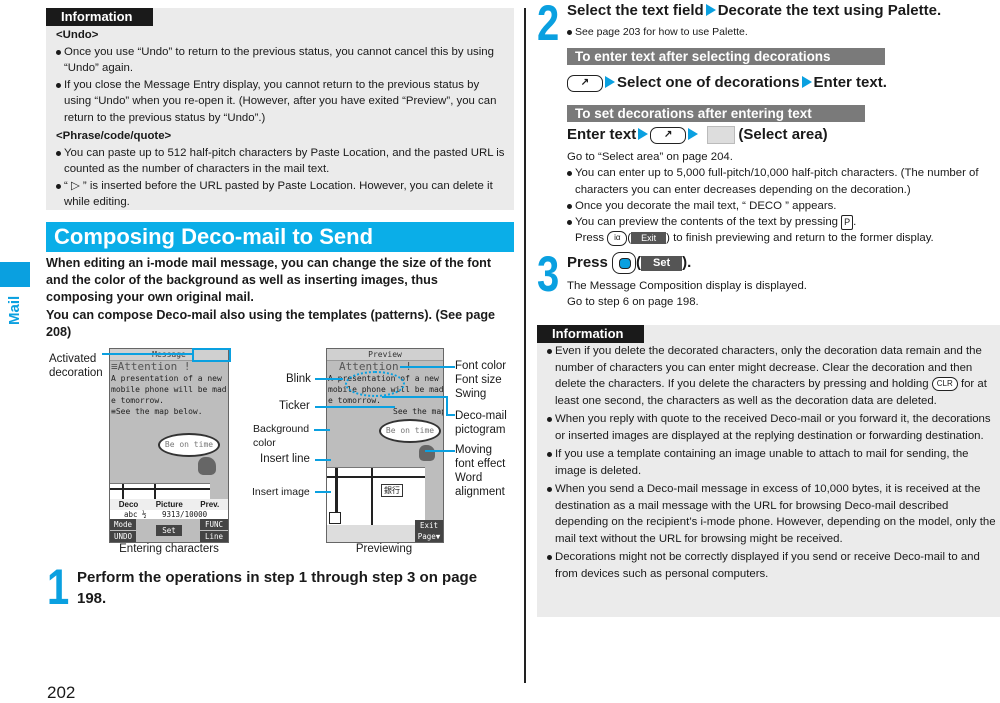  I want to click on step-2-text-b: Decorate the text using Palette., so click(829, 10).